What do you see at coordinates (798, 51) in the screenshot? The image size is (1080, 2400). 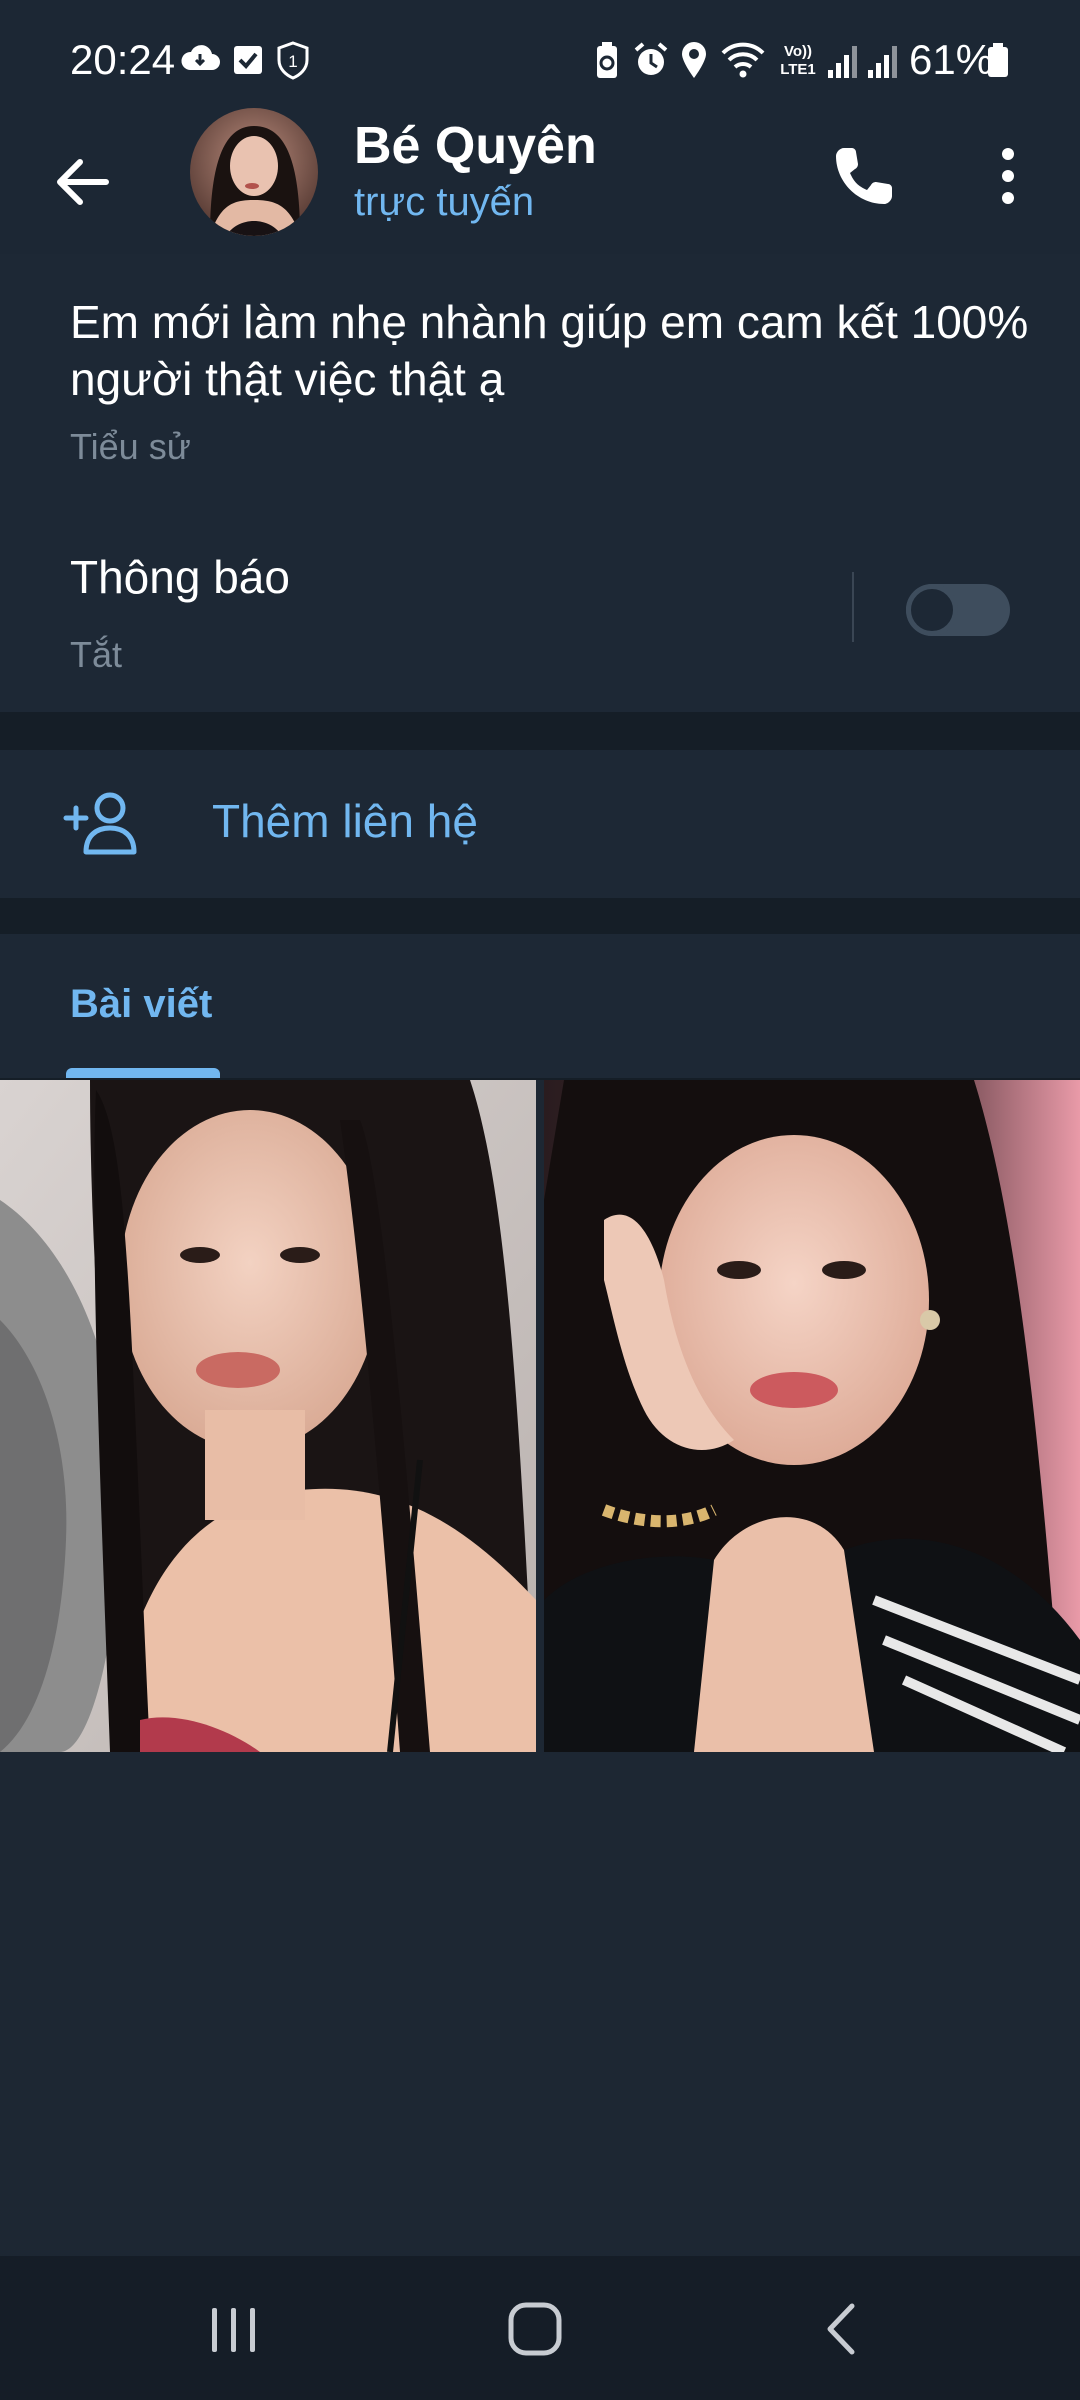 I see `svg-text: Vo))` at bounding box center [798, 51].